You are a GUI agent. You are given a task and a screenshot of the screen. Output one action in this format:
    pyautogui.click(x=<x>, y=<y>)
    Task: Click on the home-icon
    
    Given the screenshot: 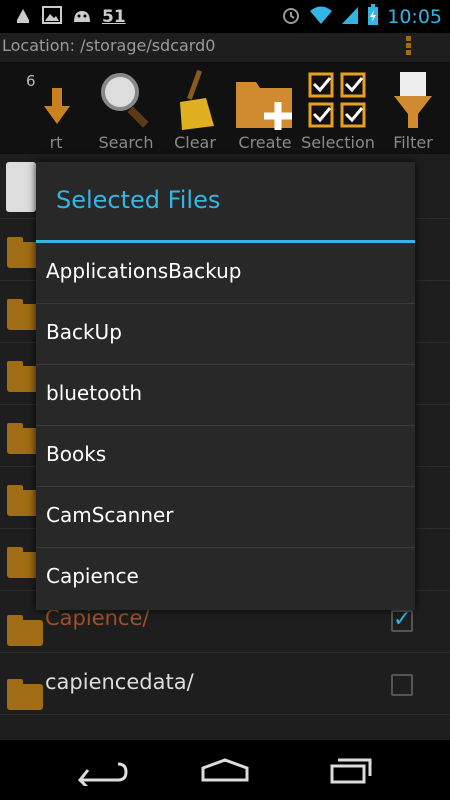 What is the action you would take?
    pyautogui.click(x=225, y=770)
    